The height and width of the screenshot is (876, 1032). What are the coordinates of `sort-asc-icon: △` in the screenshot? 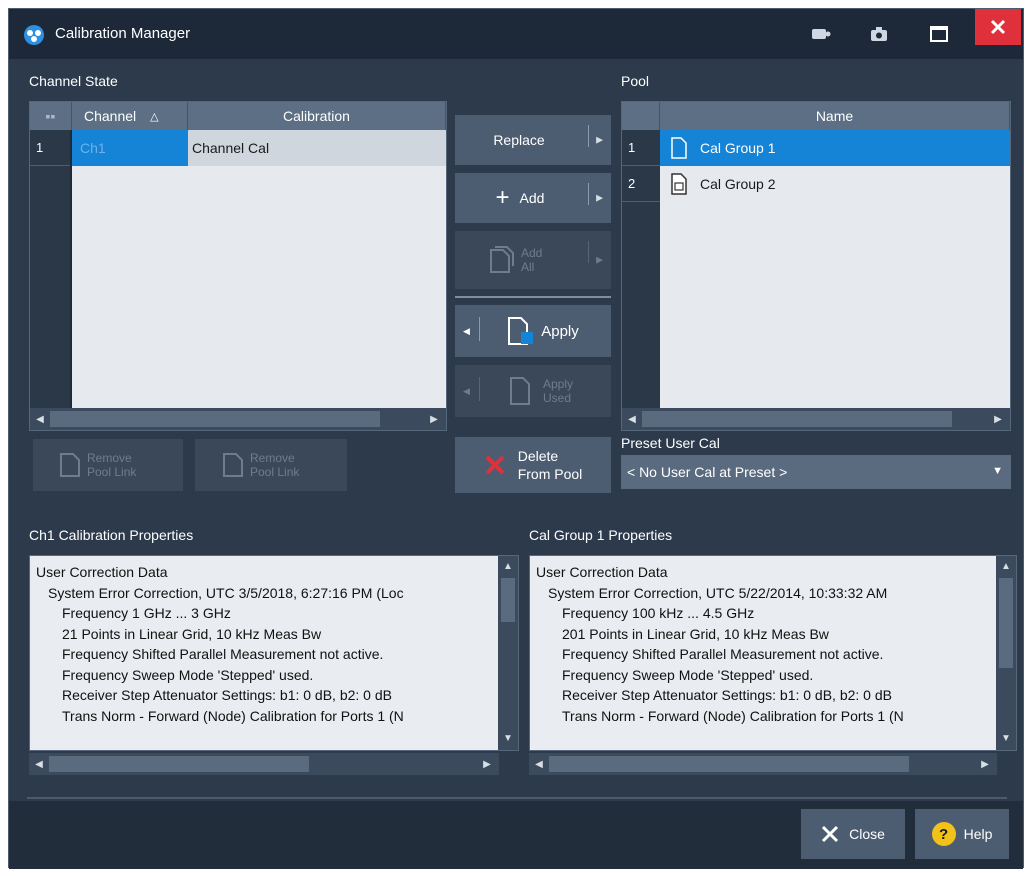 It's located at (154, 116).